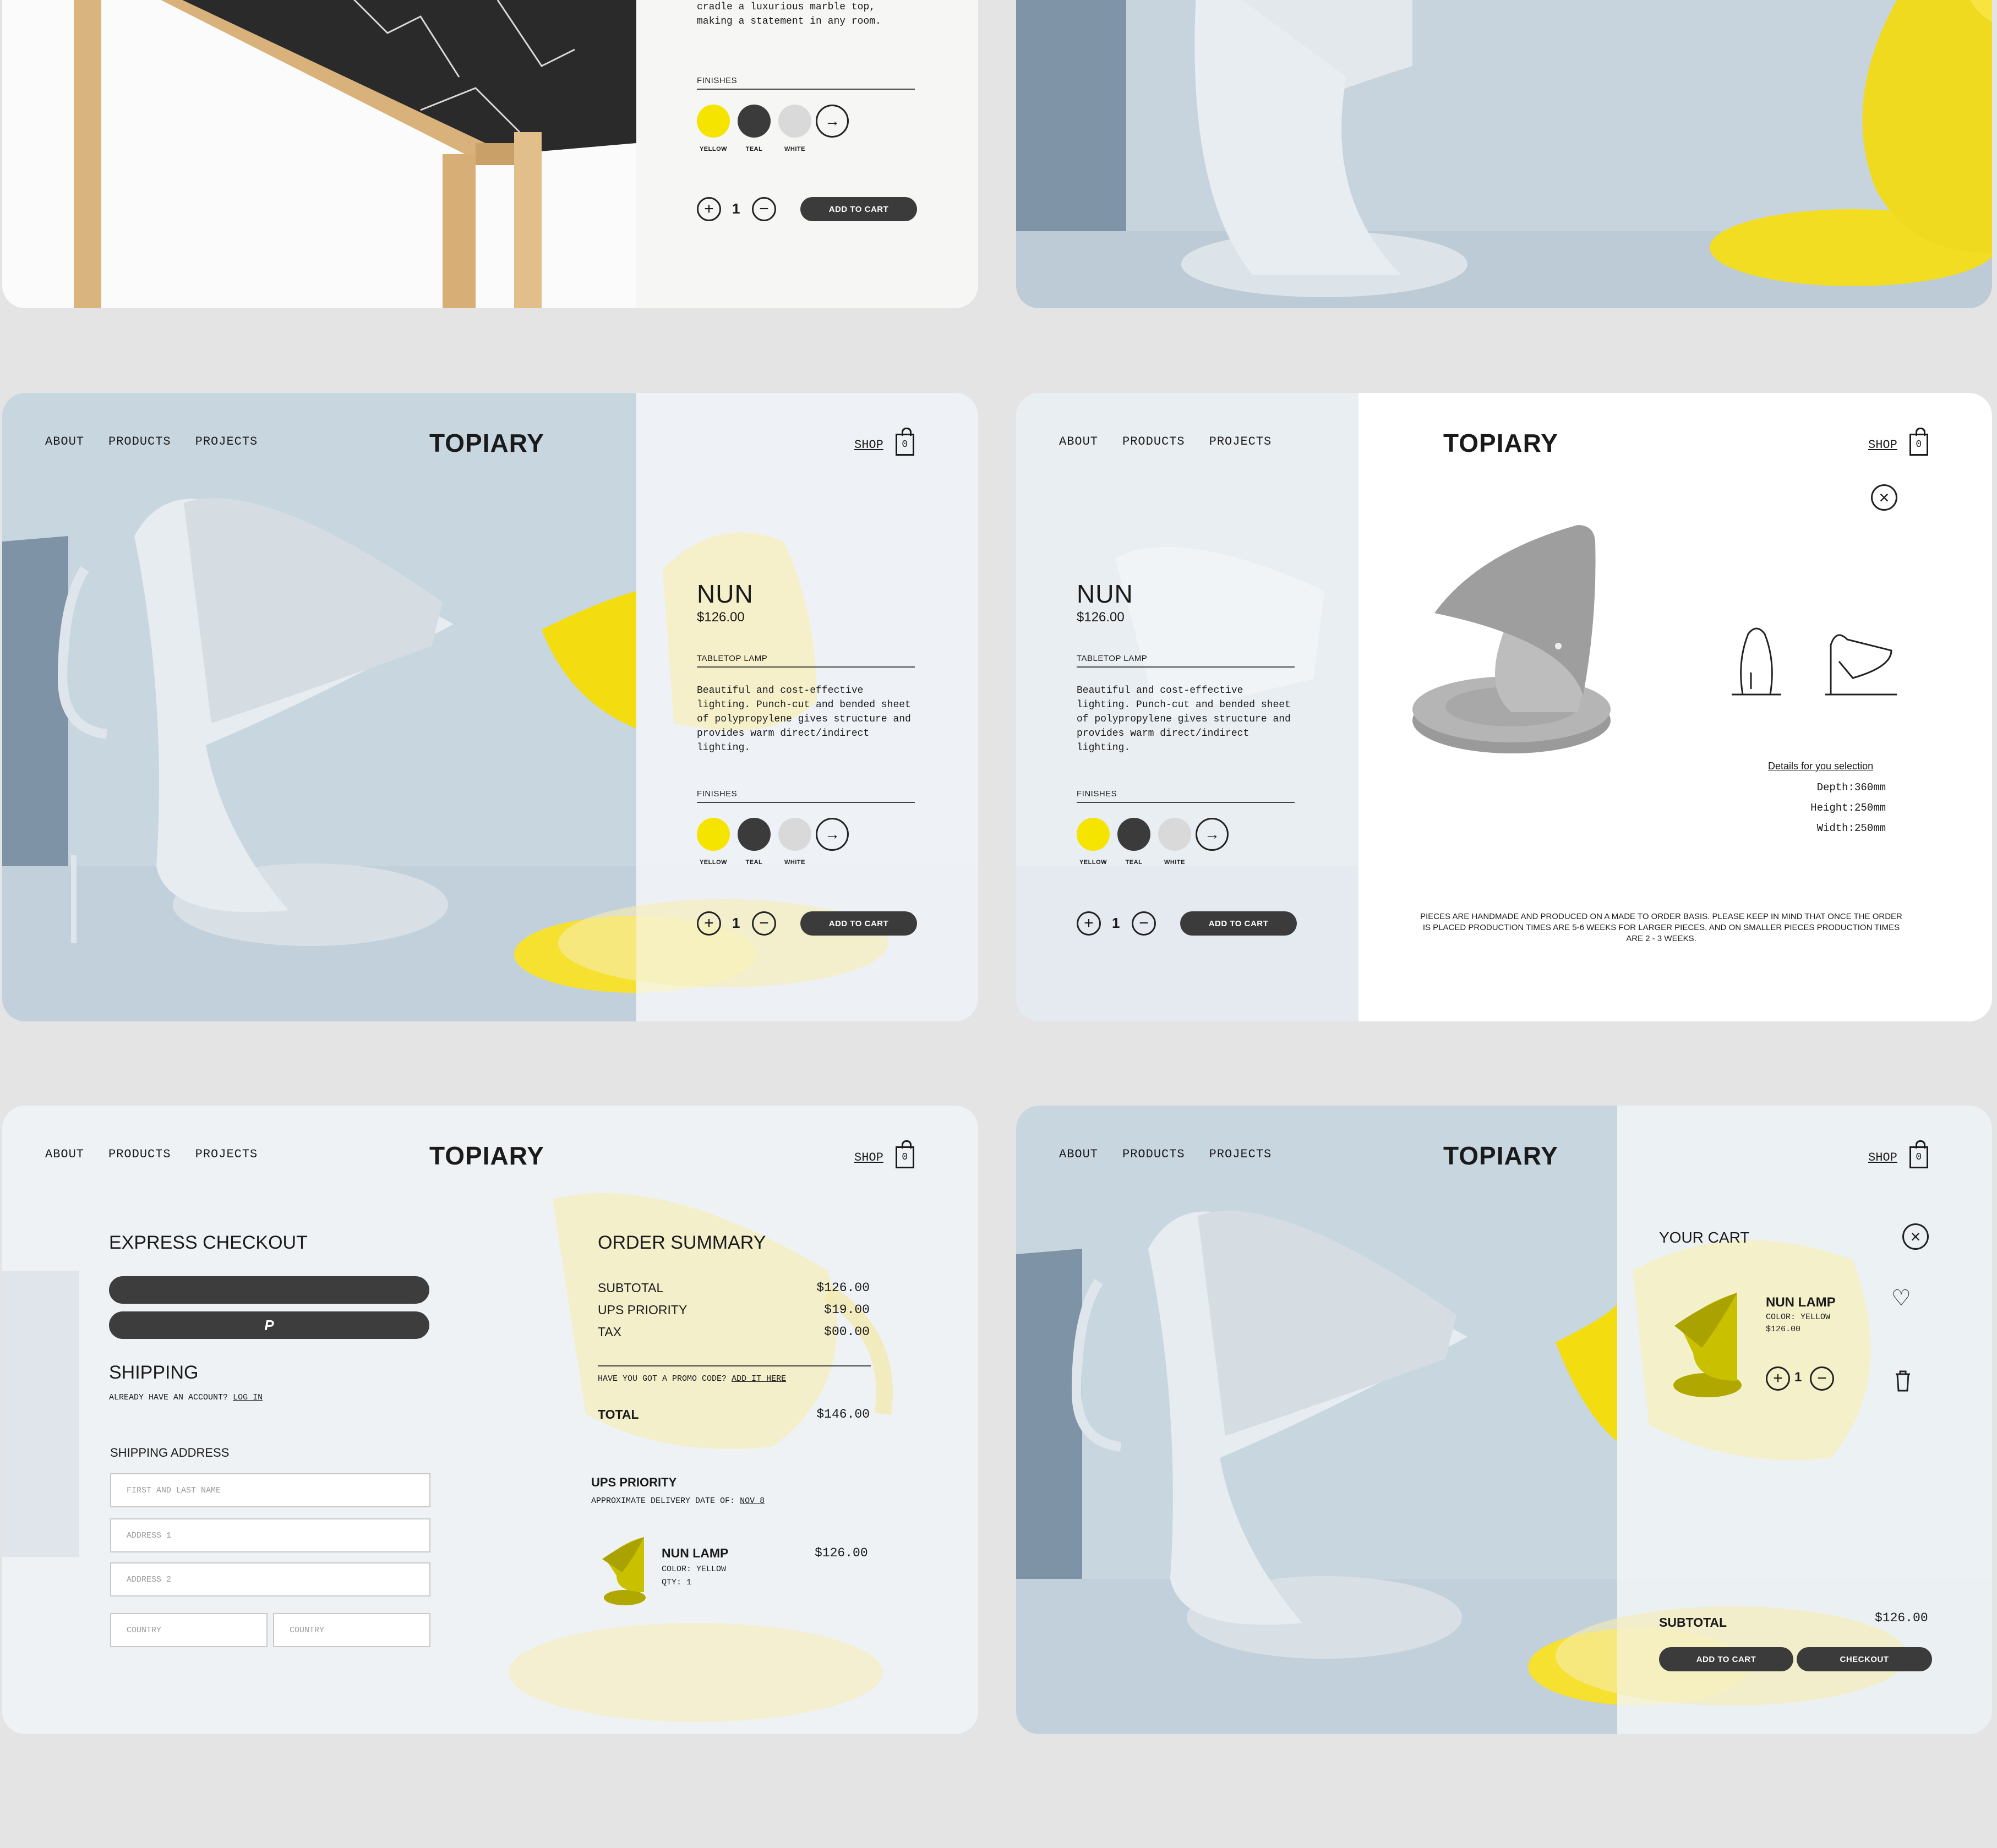 The height and width of the screenshot is (1848, 1997). What do you see at coordinates (721, 617) in the screenshot?
I see `product-price: $126.00` at bounding box center [721, 617].